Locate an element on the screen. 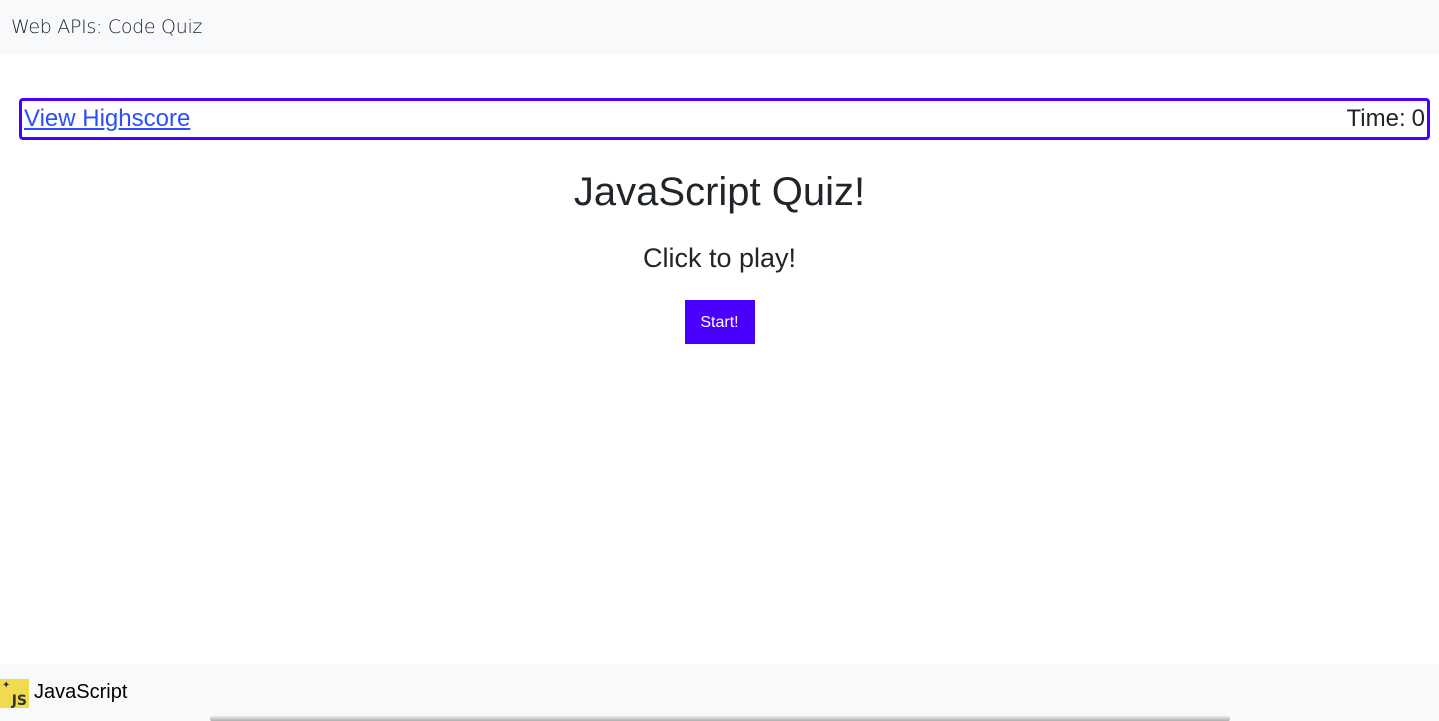  navbar-brand: Web APIs: Code Quiz is located at coordinates (106, 27).